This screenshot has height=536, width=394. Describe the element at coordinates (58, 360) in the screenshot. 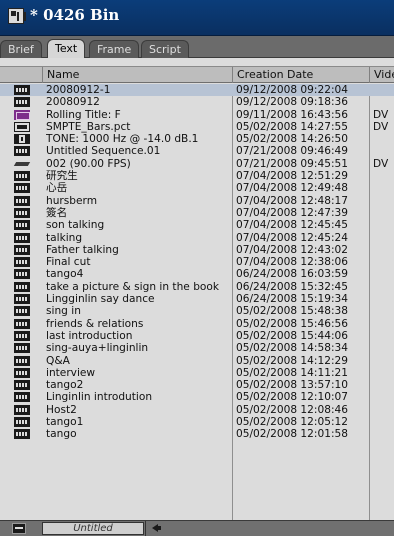

I see `clip-name: Q&A` at that location.